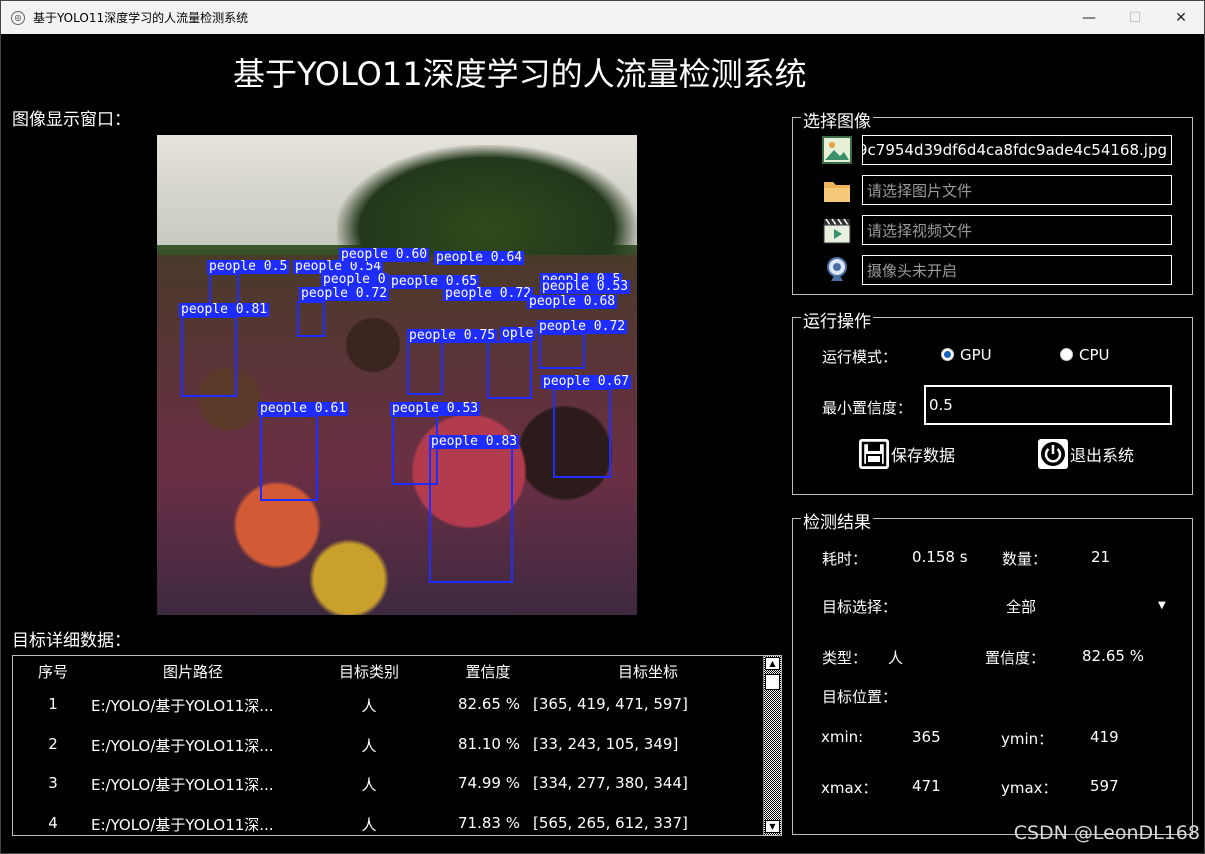 The image size is (1205, 854). What do you see at coordinates (926, 786) in the screenshot?
I see `xmax-value: 471` at bounding box center [926, 786].